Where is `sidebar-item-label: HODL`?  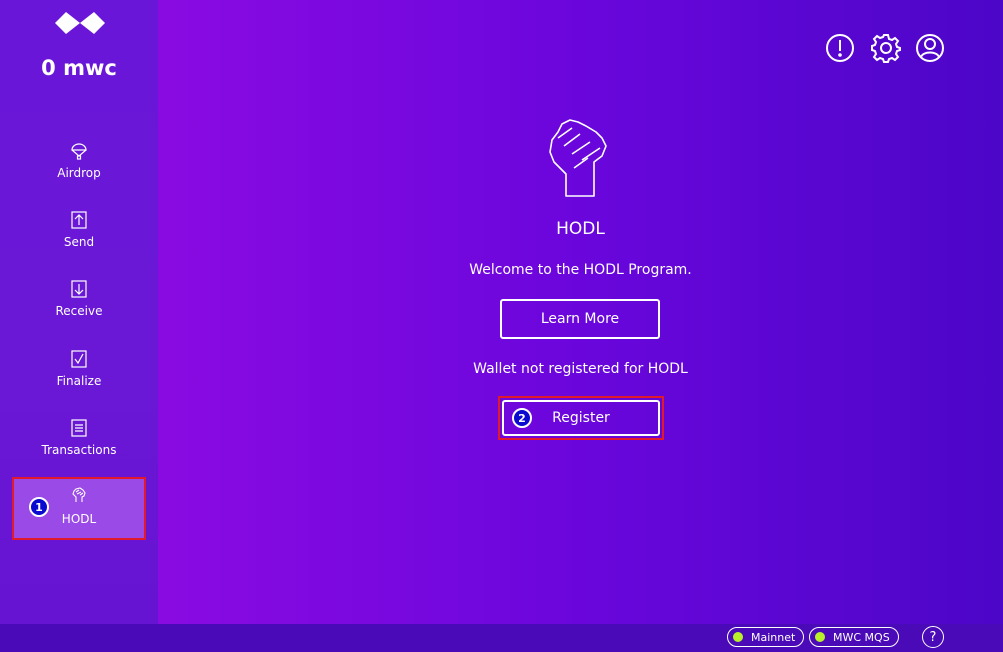 sidebar-item-label: HODL is located at coordinates (79, 519).